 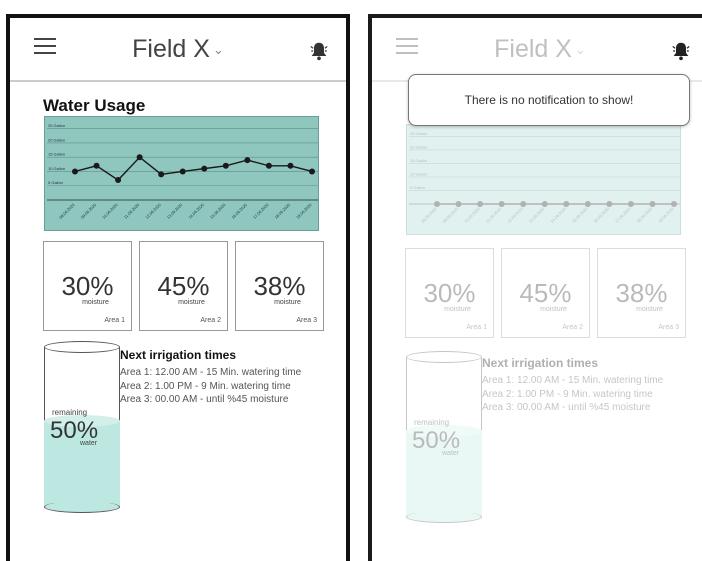 I want to click on notification-message: There is no notification to show!, so click(x=549, y=100).